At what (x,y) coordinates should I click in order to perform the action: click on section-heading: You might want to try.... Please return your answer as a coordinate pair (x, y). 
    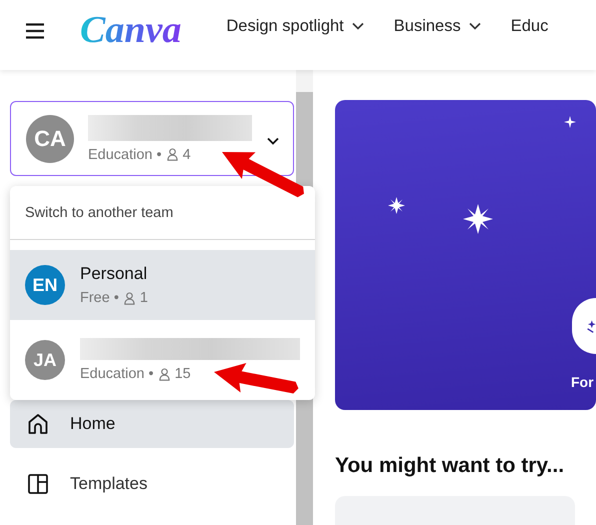
    Looking at the image, I should click on (450, 466).